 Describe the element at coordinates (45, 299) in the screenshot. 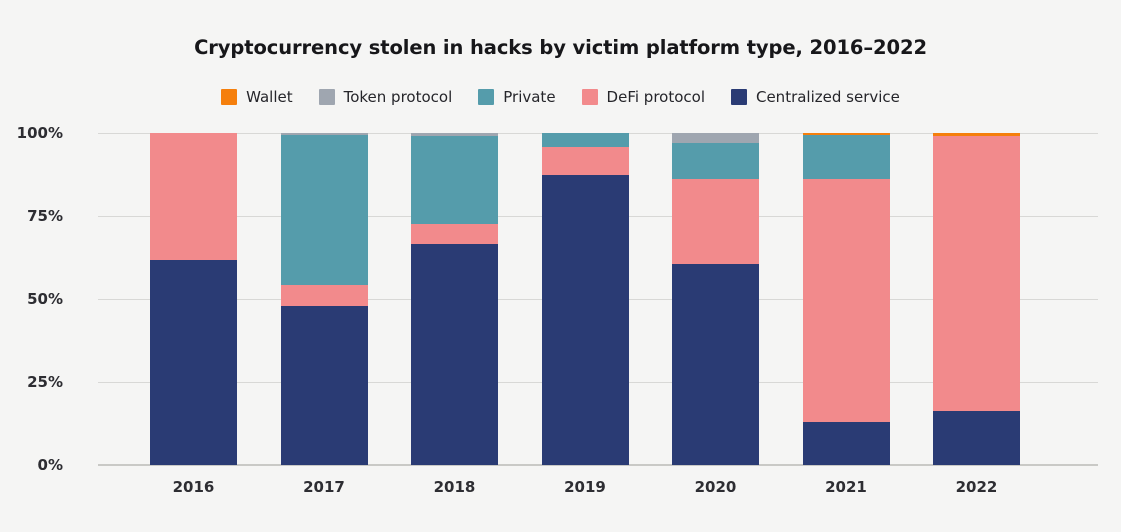

I see `y-axis-tick-label: 50%` at that location.